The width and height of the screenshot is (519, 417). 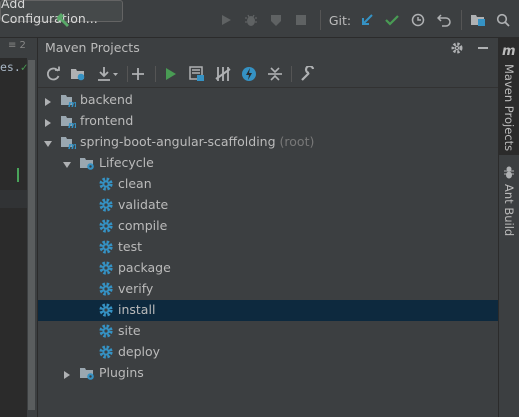 I want to click on tree-item-text: spring-boot-angular-scaffolding, so click(x=178, y=141).